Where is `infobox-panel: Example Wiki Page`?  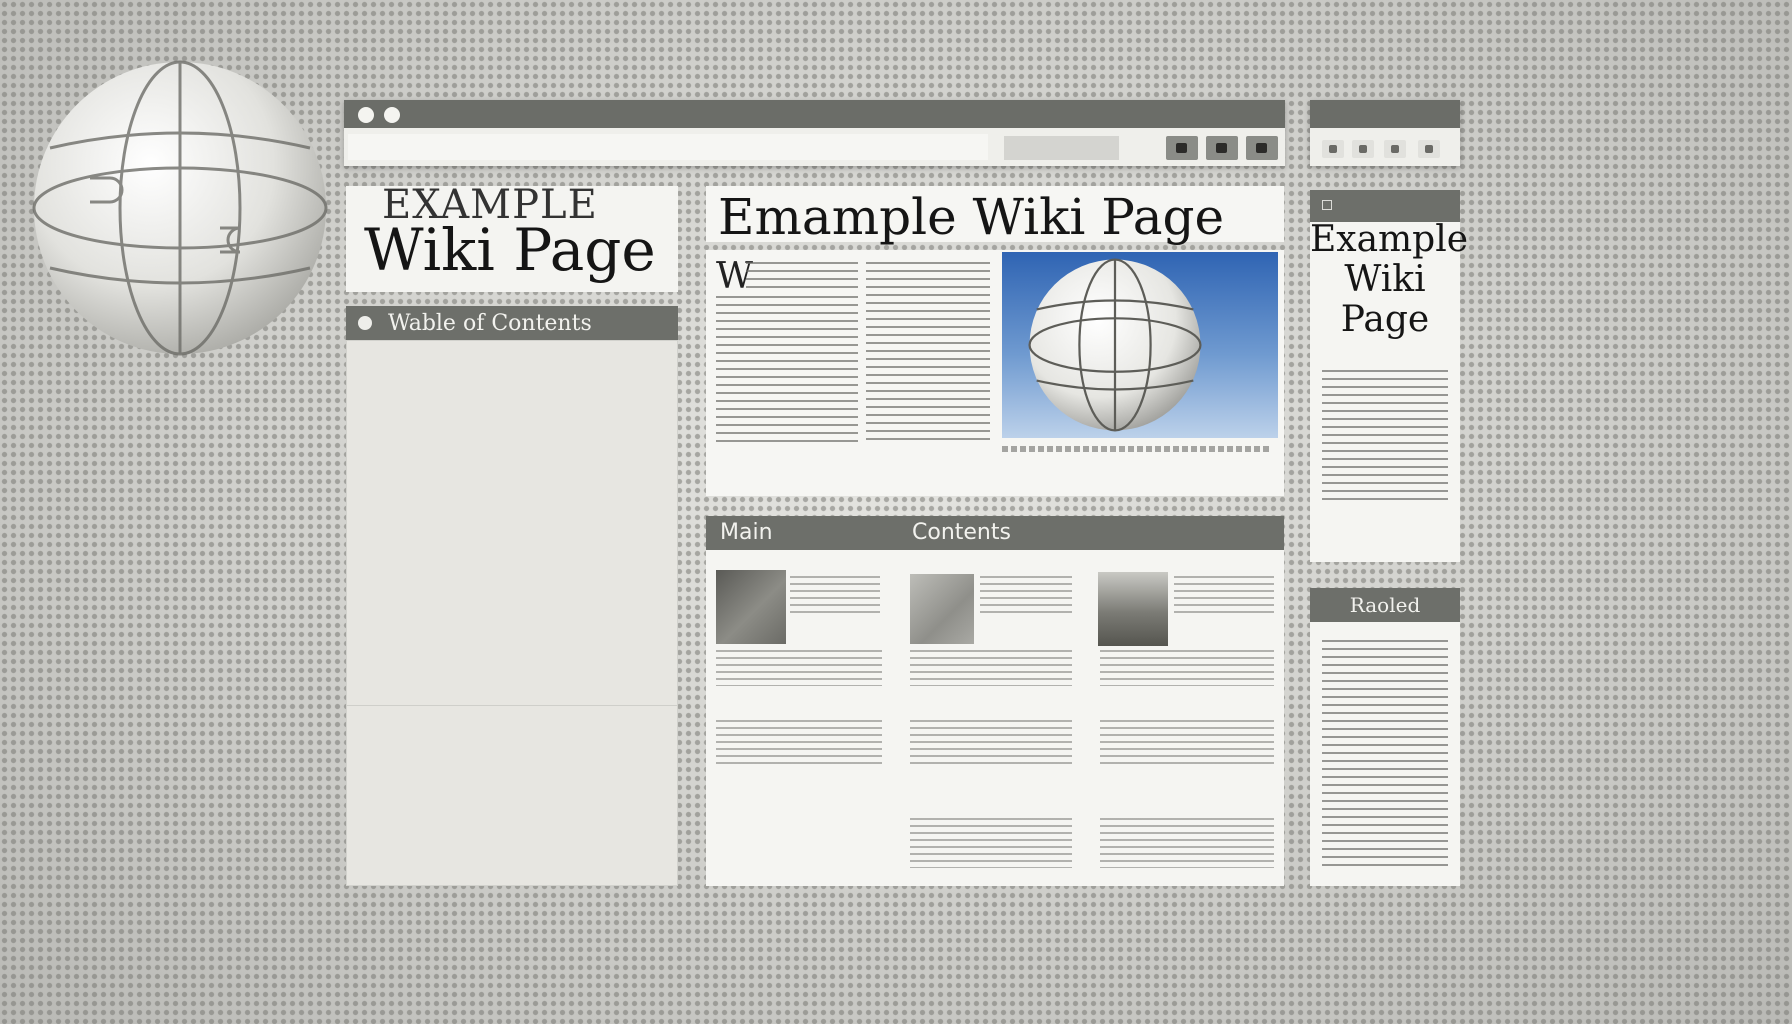
infobox-panel: Example Wiki Page is located at coordinates (1389, 376).